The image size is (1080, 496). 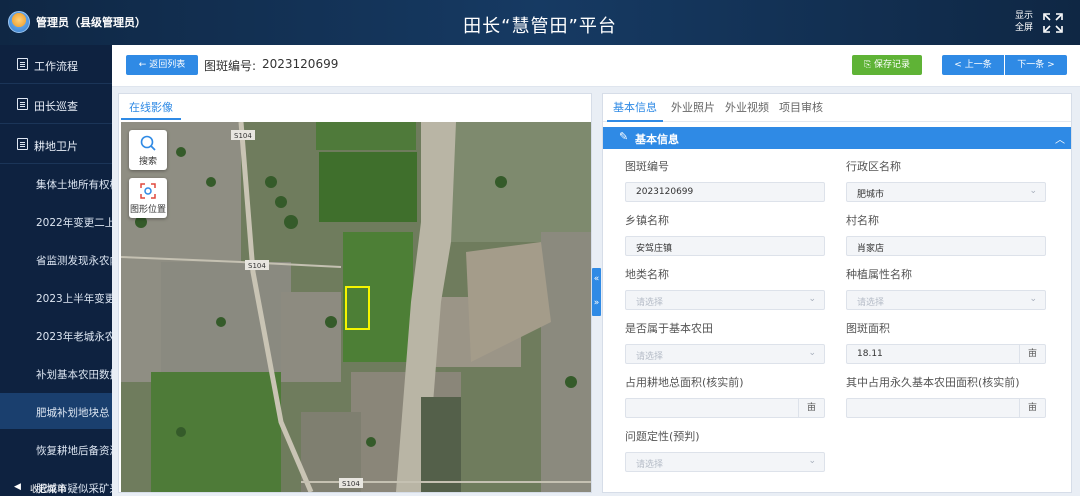 I want to click on field-label: 乡镇名称, so click(x=647, y=220).